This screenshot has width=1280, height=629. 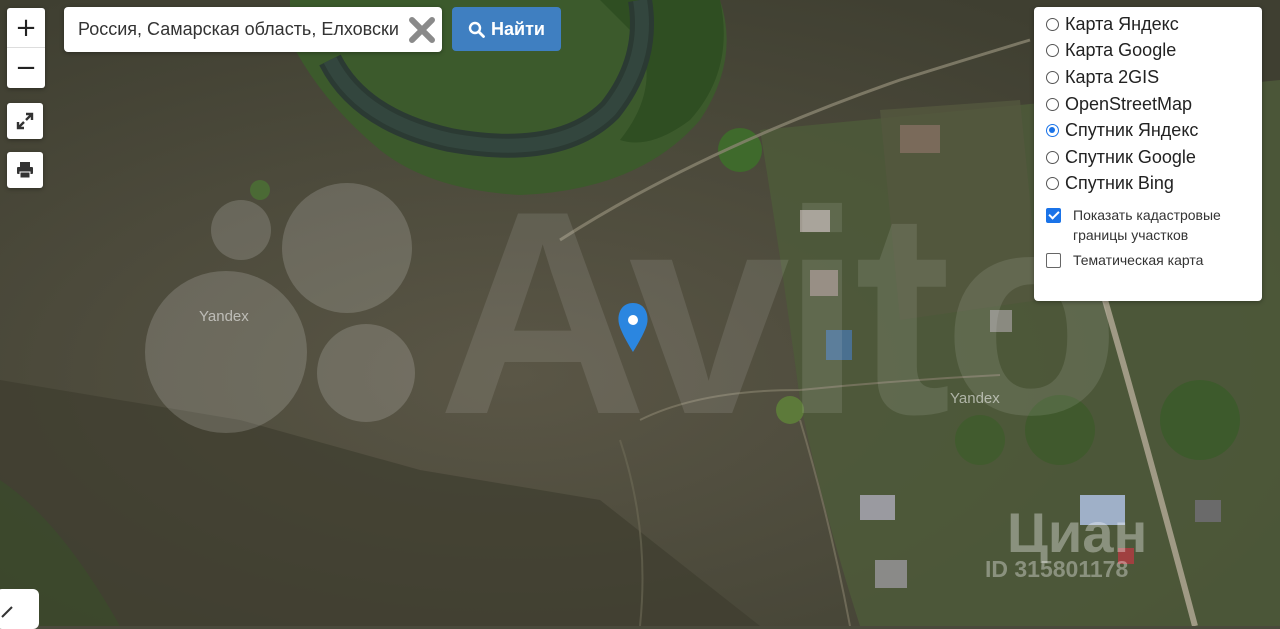 What do you see at coordinates (1132, 130) in the screenshot?
I see `layer-option-label: Спутник Яндекс` at bounding box center [1132, 130].